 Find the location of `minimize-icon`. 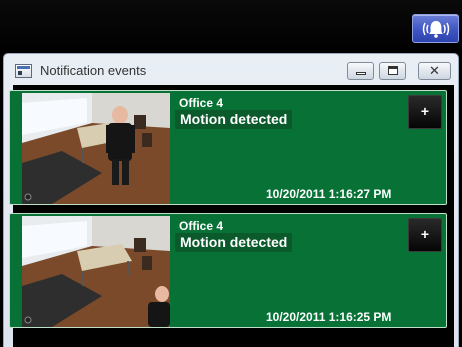

minimize-icon is located at coordinates (361, 73).